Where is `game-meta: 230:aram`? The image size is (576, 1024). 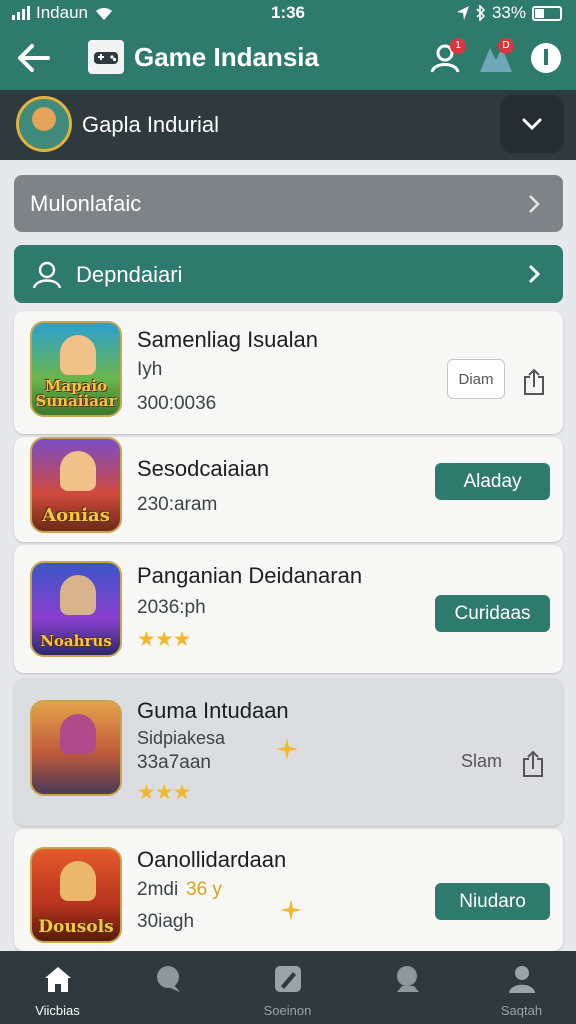 game-meta: 230:aram is located at coordinates (177, 504).